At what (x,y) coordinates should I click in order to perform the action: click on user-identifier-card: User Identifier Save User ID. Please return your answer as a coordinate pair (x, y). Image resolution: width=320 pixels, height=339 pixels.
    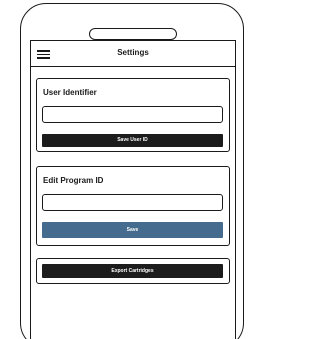
    Looking at the image, I should click on (133, 115).